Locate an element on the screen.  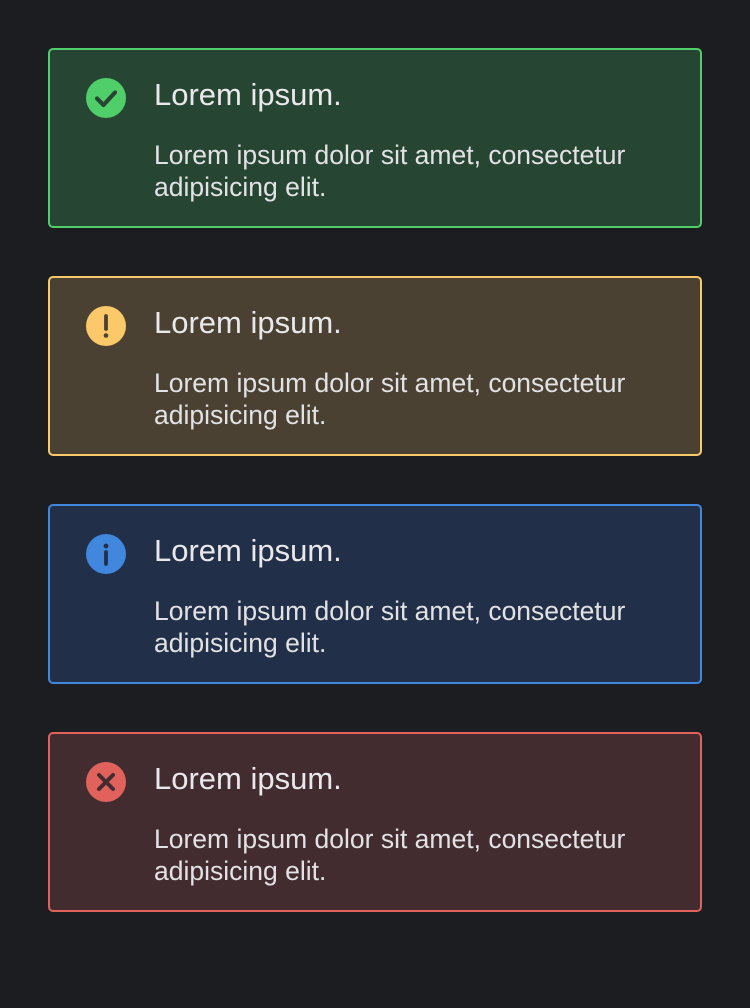
check-circle-icon is located at coordinates (106, 98).